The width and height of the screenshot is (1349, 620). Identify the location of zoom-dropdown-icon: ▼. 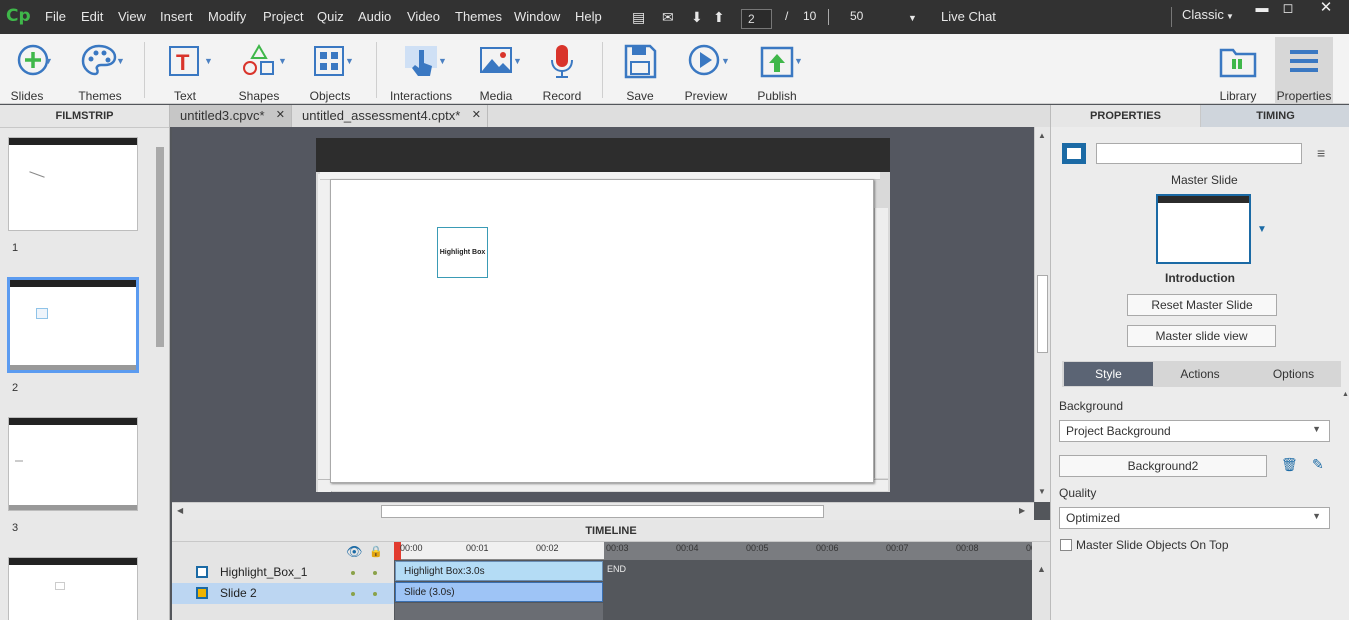
(912, 18).